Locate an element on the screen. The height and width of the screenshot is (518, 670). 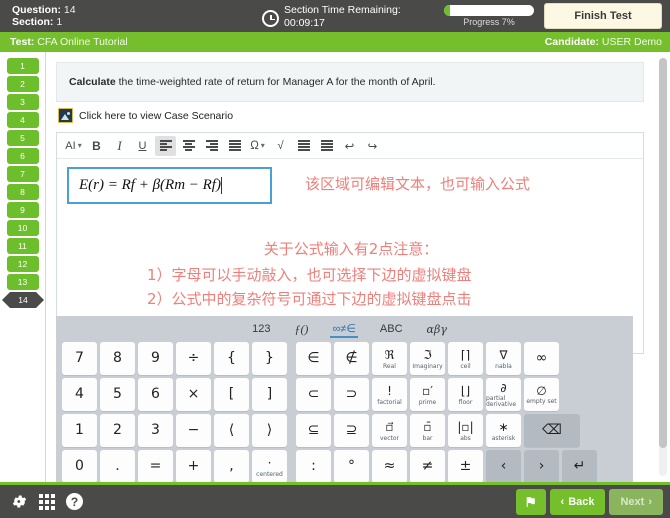
key-superset-equal: ⊇ is located at coordinates (351, 430).